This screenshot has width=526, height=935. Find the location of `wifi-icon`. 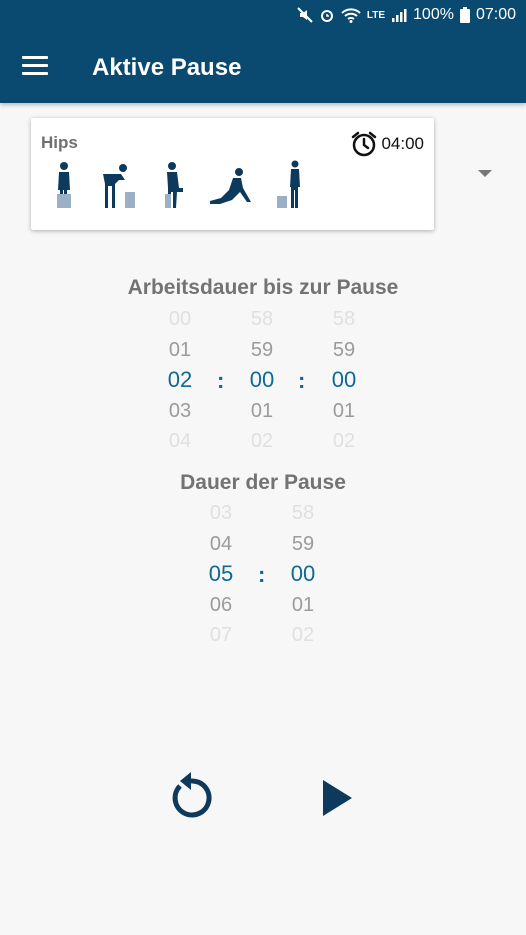

wifi-icon is located at coordinates (351, 15).